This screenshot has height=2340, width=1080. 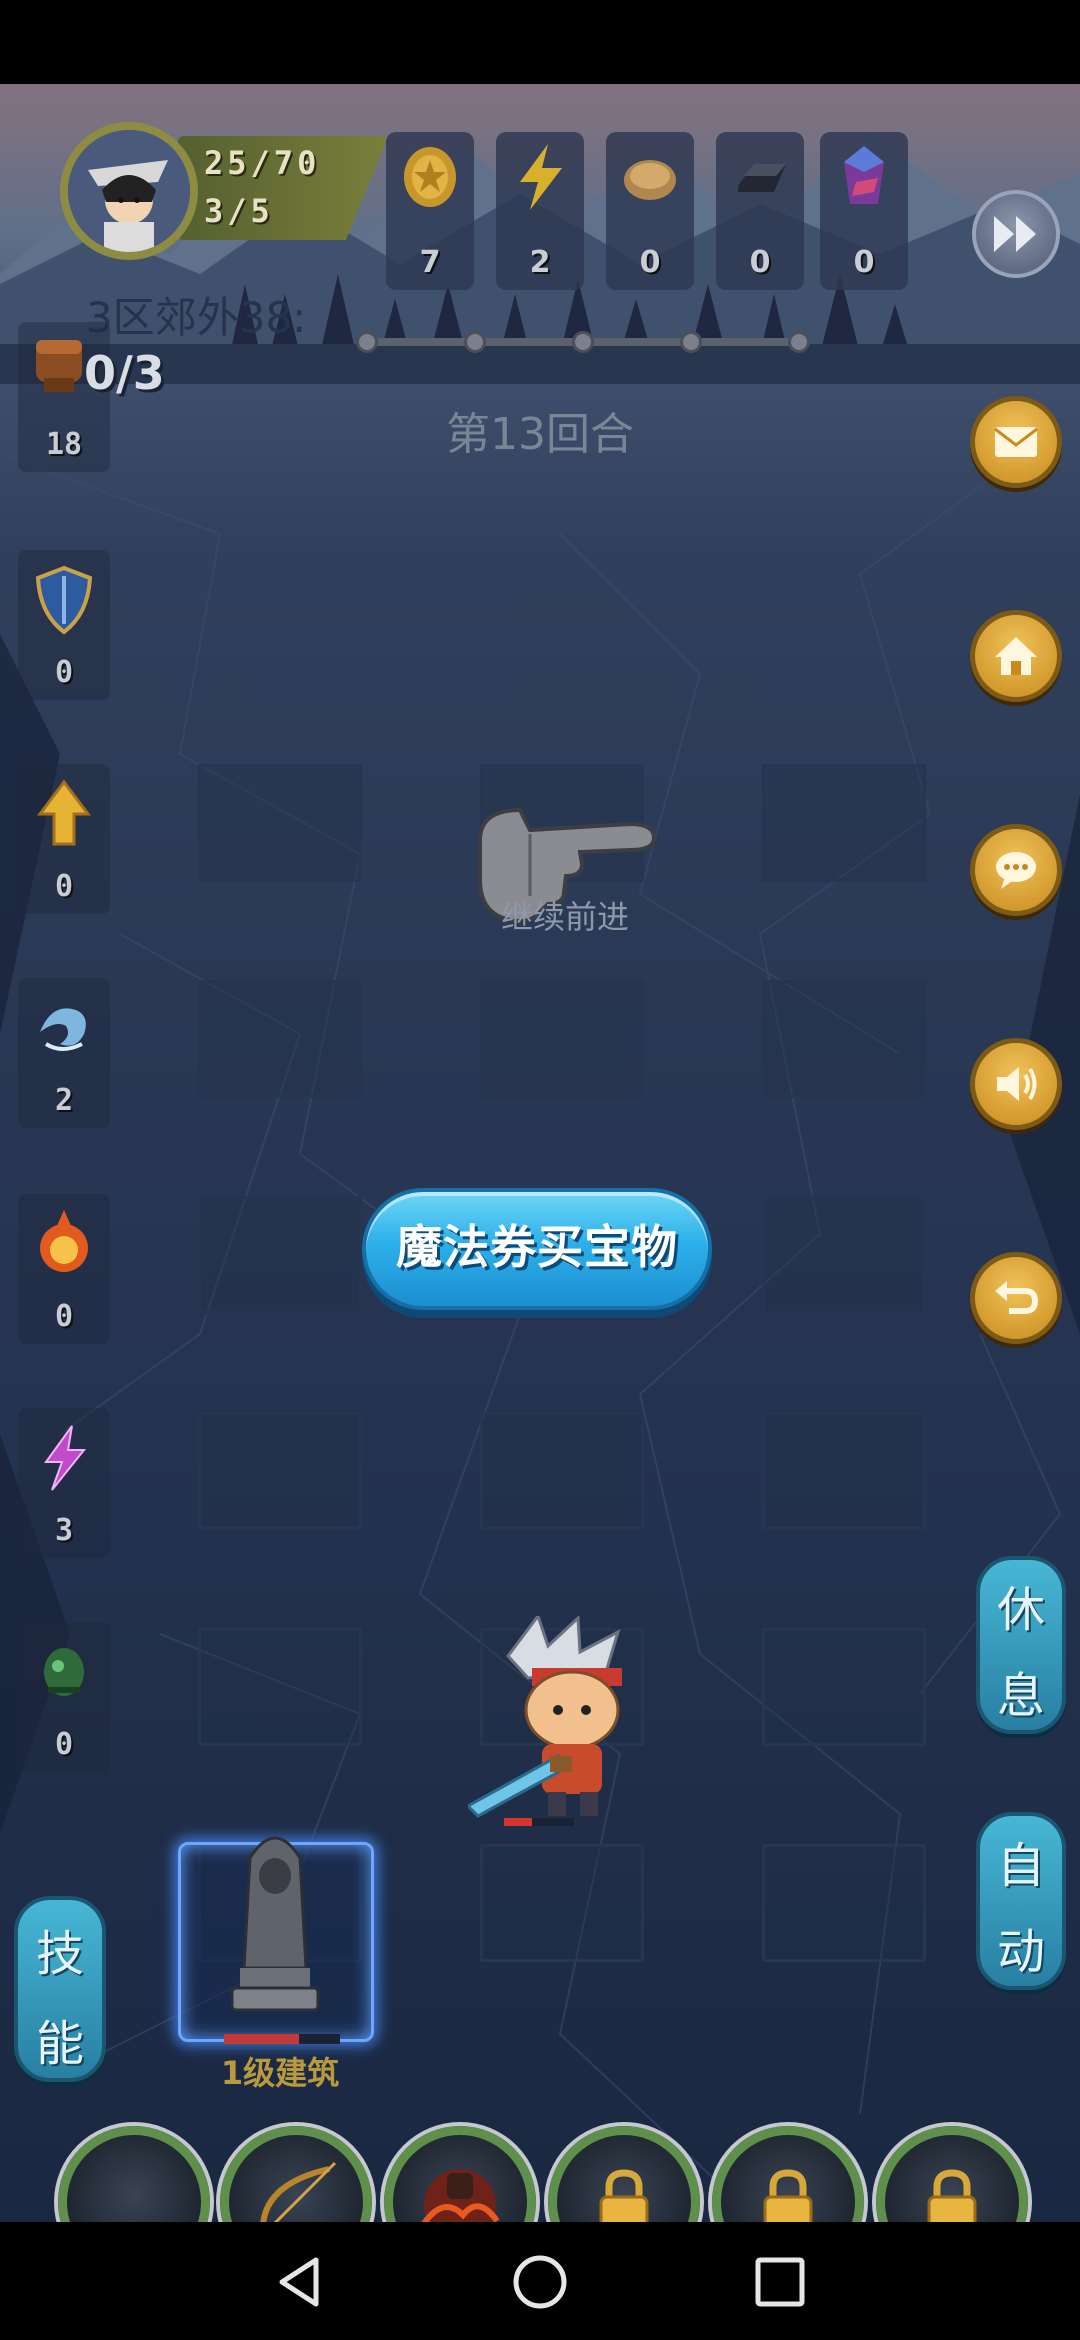 I want to click on resource-iron-value: 0, so click(x=760, y=262).